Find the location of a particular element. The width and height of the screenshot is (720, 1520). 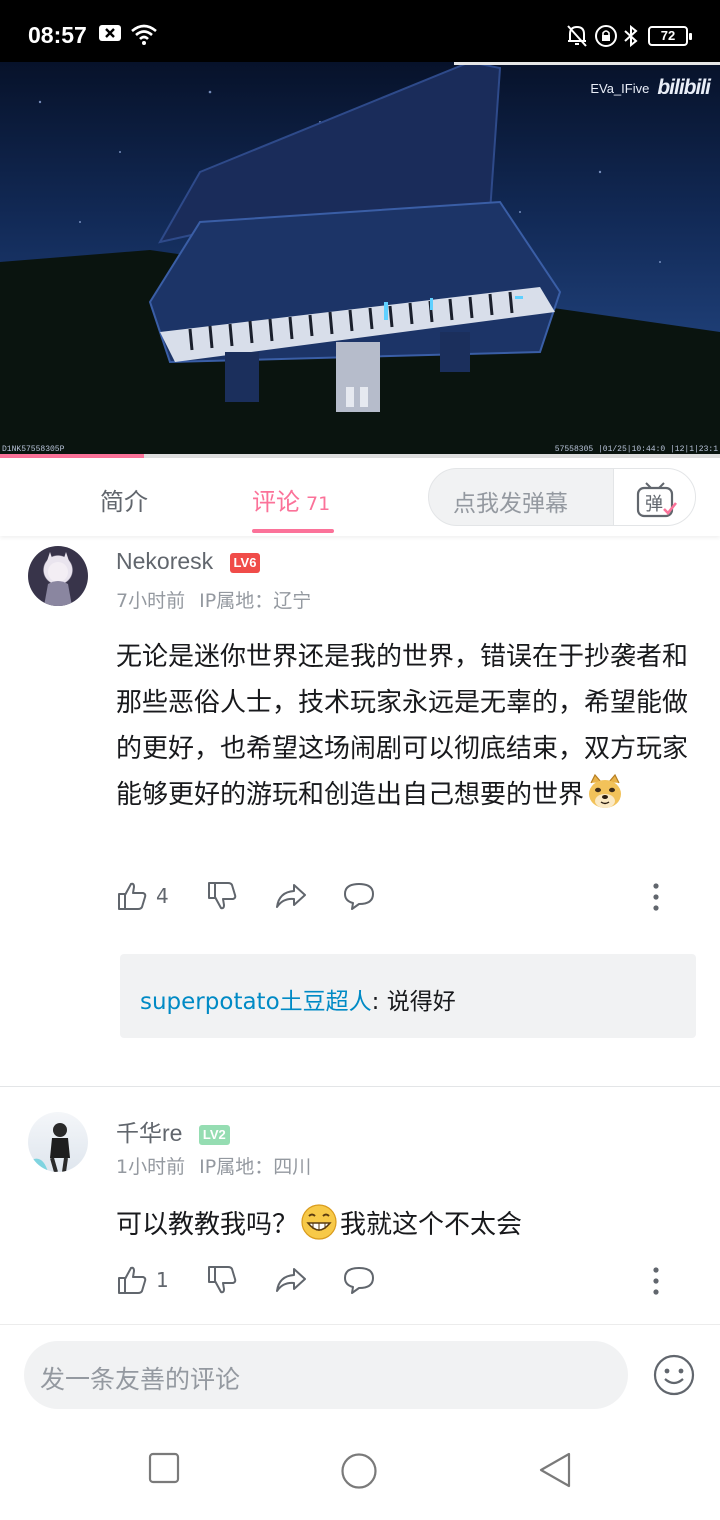

reply-username: superpotato土豆超人 is located at coordinates (256, 1002).